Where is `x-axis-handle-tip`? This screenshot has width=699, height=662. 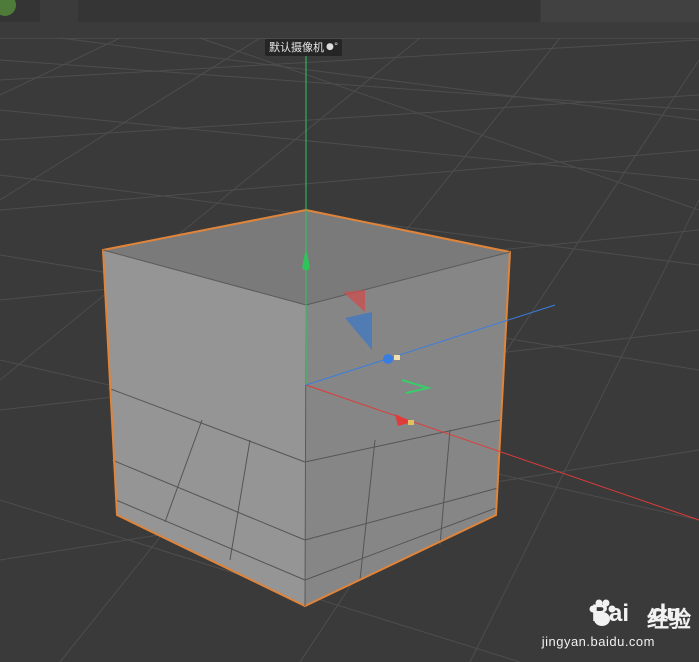 x-axis-handle-tip is located at coordinates (411, 422).